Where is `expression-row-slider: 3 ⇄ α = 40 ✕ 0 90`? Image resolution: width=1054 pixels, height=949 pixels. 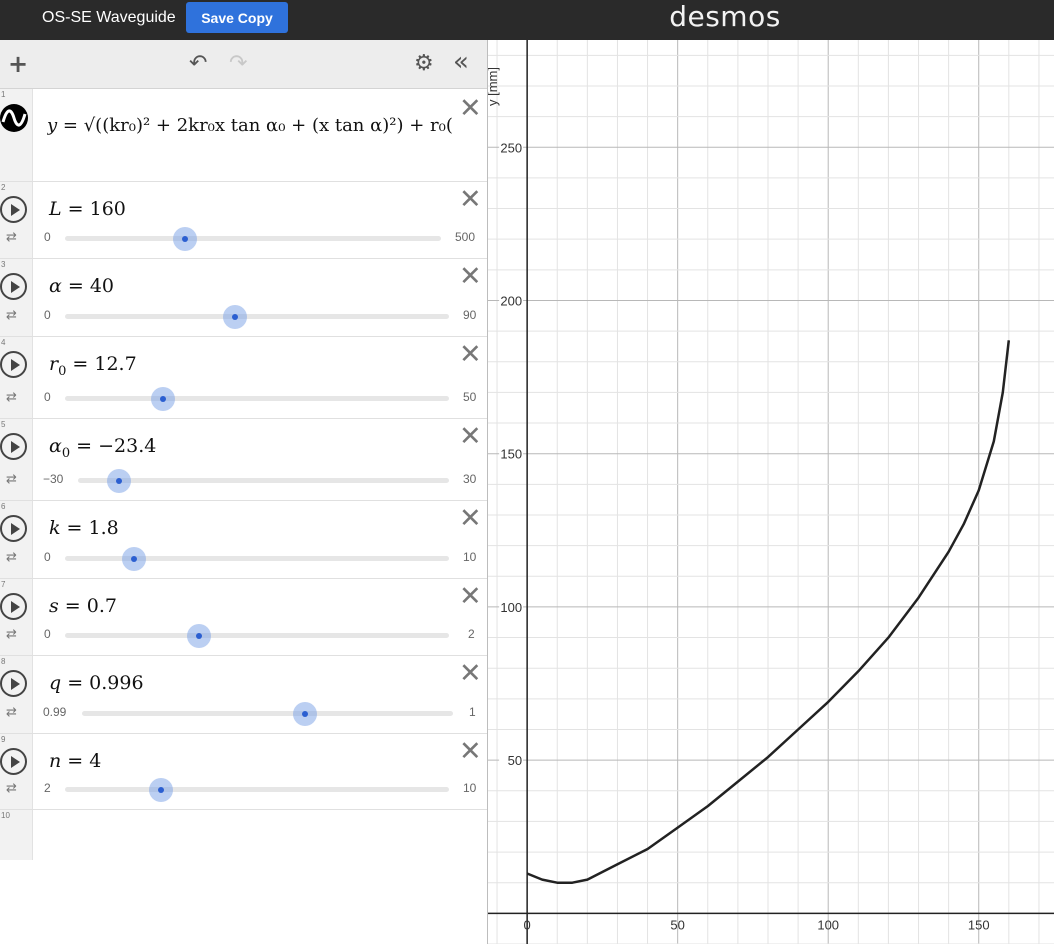 expression-row-slider: 3 ⇄ α = 40 ✕ 0 90 is located at coordinates (243, 298).